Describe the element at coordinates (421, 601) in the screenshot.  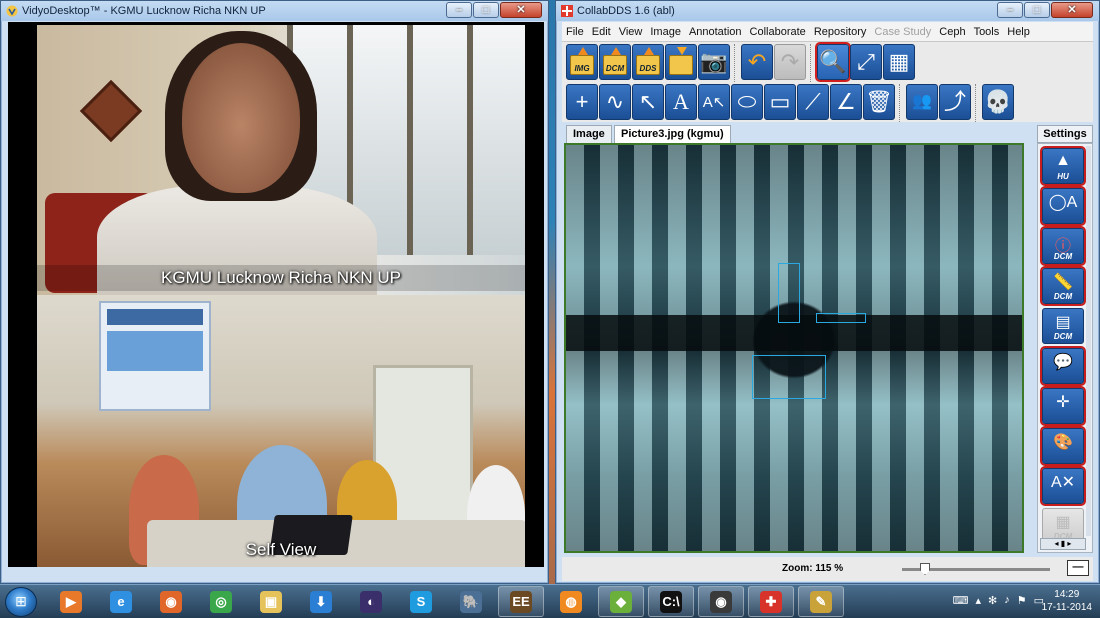
I see `taskbar-skype-button: S` at that location.